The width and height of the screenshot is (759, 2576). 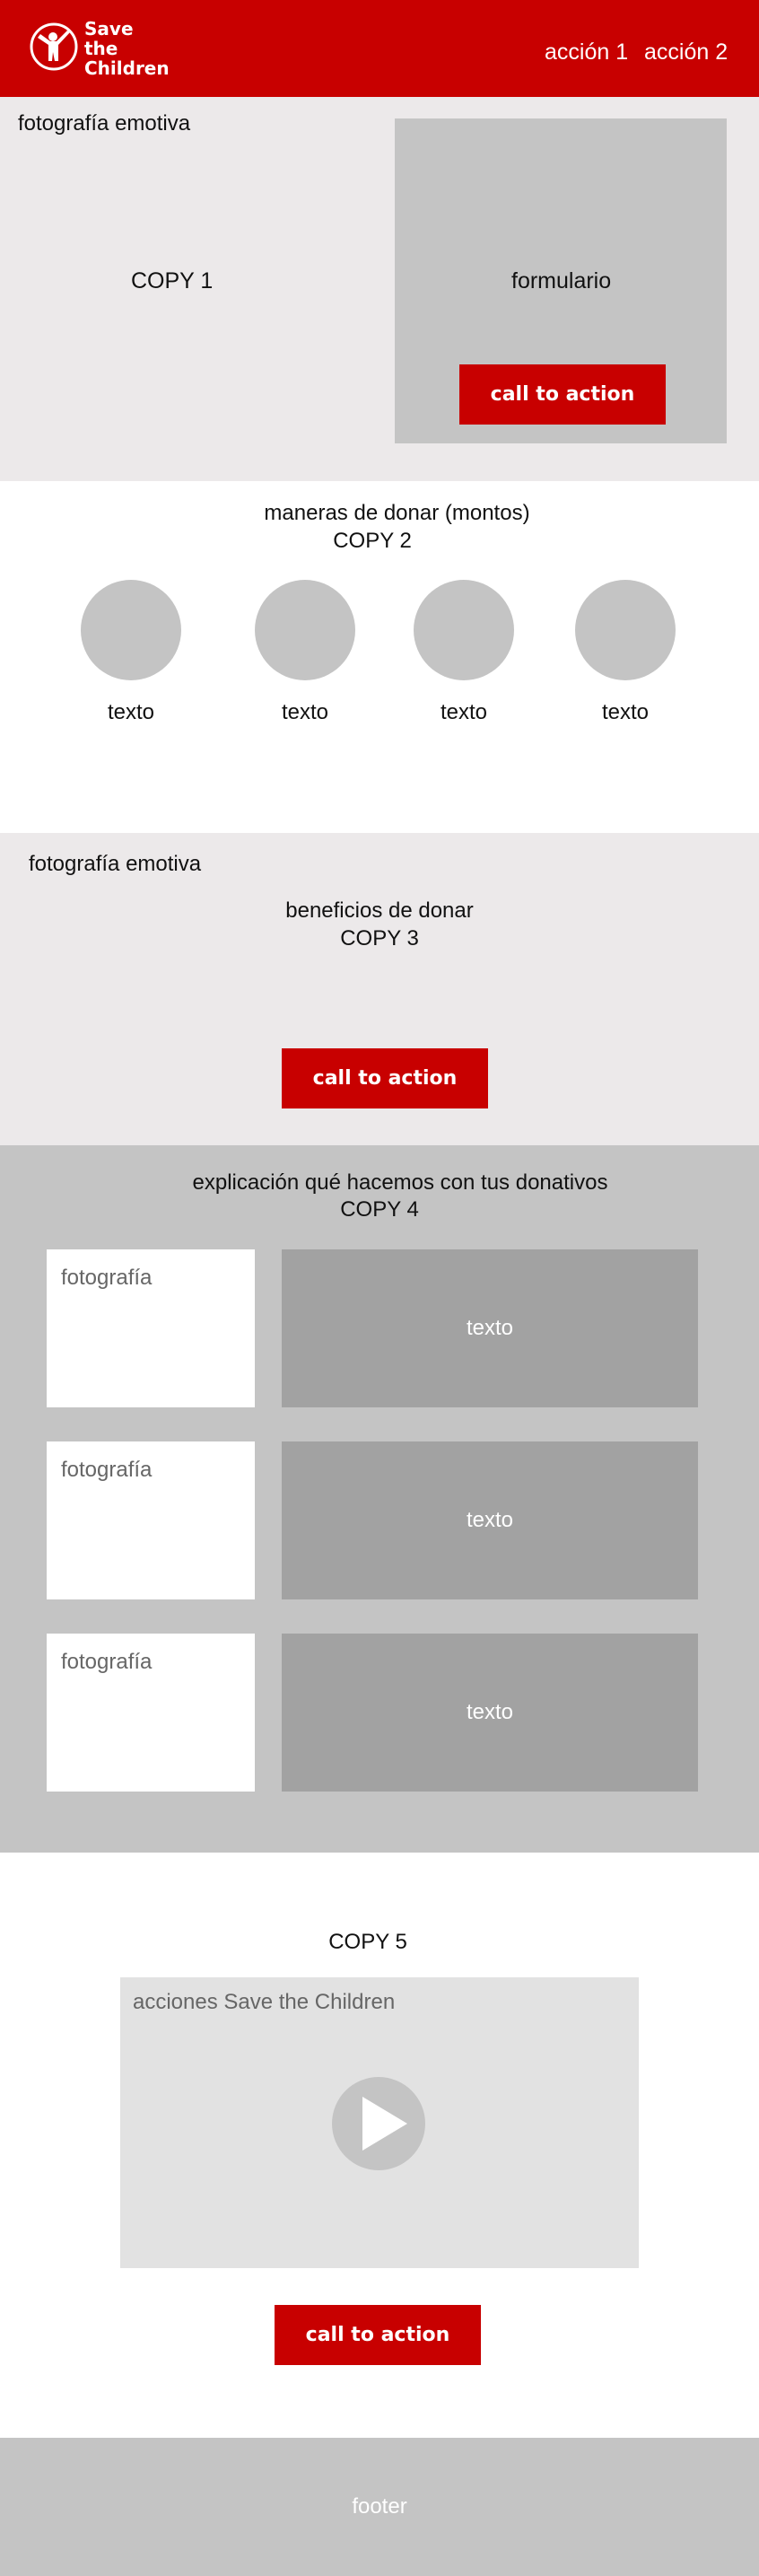 What do you see at coordinates (104, 123) in the screenshot?
I see `hero-photo-label: fotografía emotiva` at bounding box center [104, 123].